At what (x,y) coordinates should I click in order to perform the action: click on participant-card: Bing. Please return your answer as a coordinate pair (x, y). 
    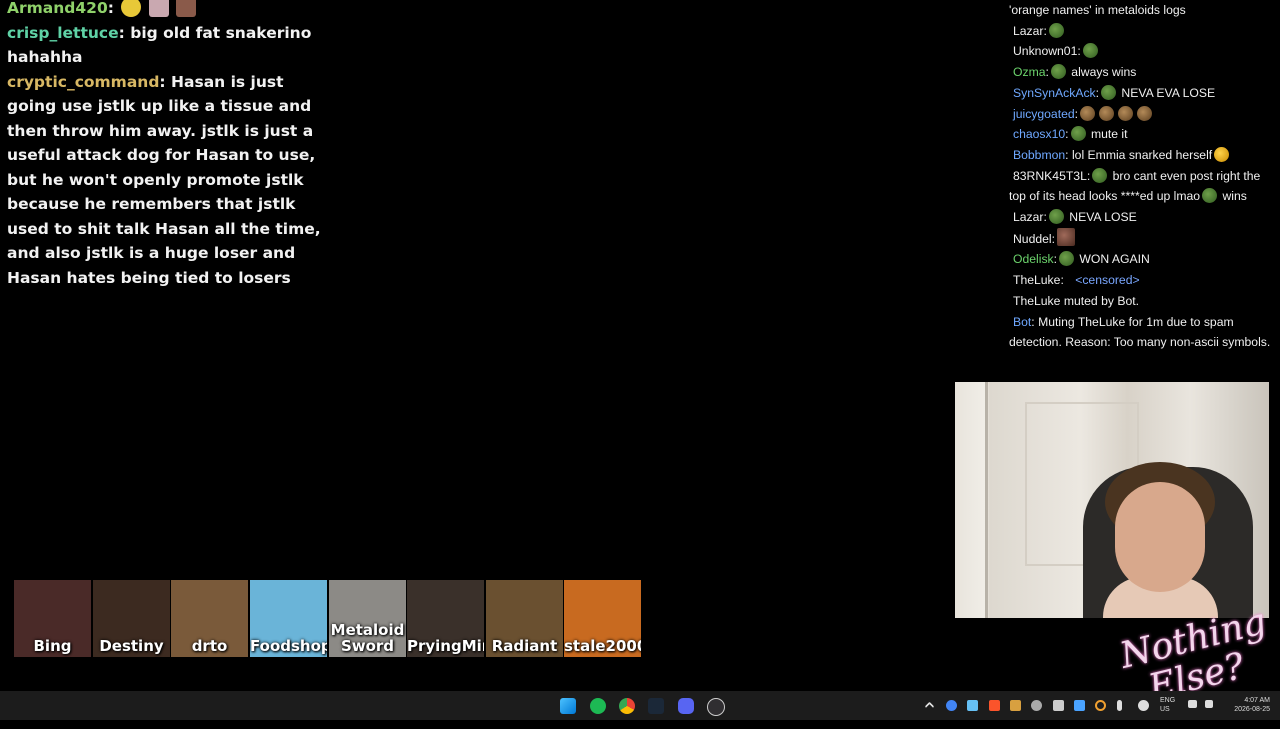
    Looking at the image, I should click on (52, 618).